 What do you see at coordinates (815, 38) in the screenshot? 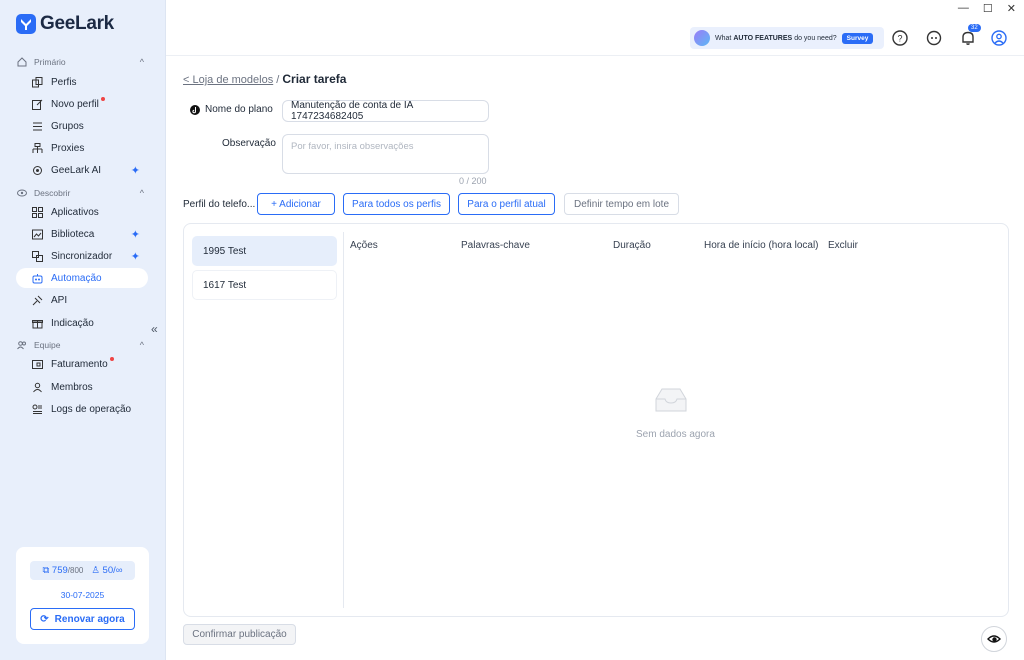
I see `survey-suffix: do you need?` at bounding box center [815, 38].